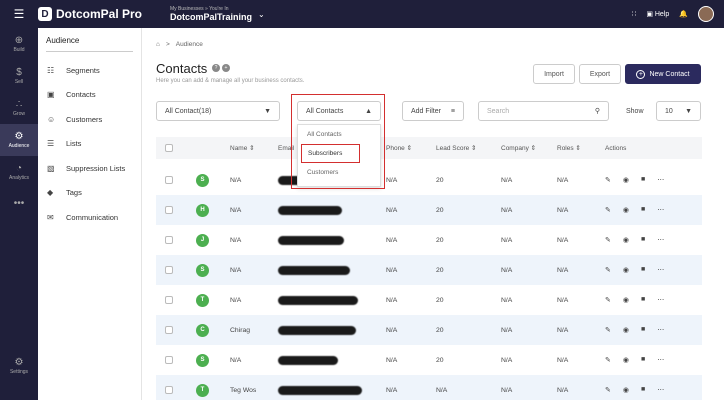 The height and width of the screenshot is (400, 724). I want to click on rail-item-sell: $ Sell, so click(19, 76).